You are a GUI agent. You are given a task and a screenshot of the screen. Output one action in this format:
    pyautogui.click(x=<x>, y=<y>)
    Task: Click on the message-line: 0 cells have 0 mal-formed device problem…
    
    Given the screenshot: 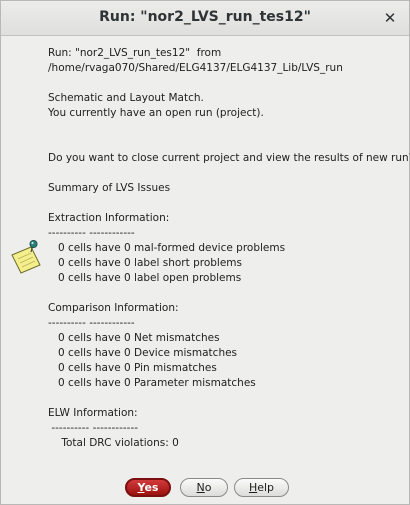 What is the action you would take?
    pyautogui.click(x=167, y=248)
    